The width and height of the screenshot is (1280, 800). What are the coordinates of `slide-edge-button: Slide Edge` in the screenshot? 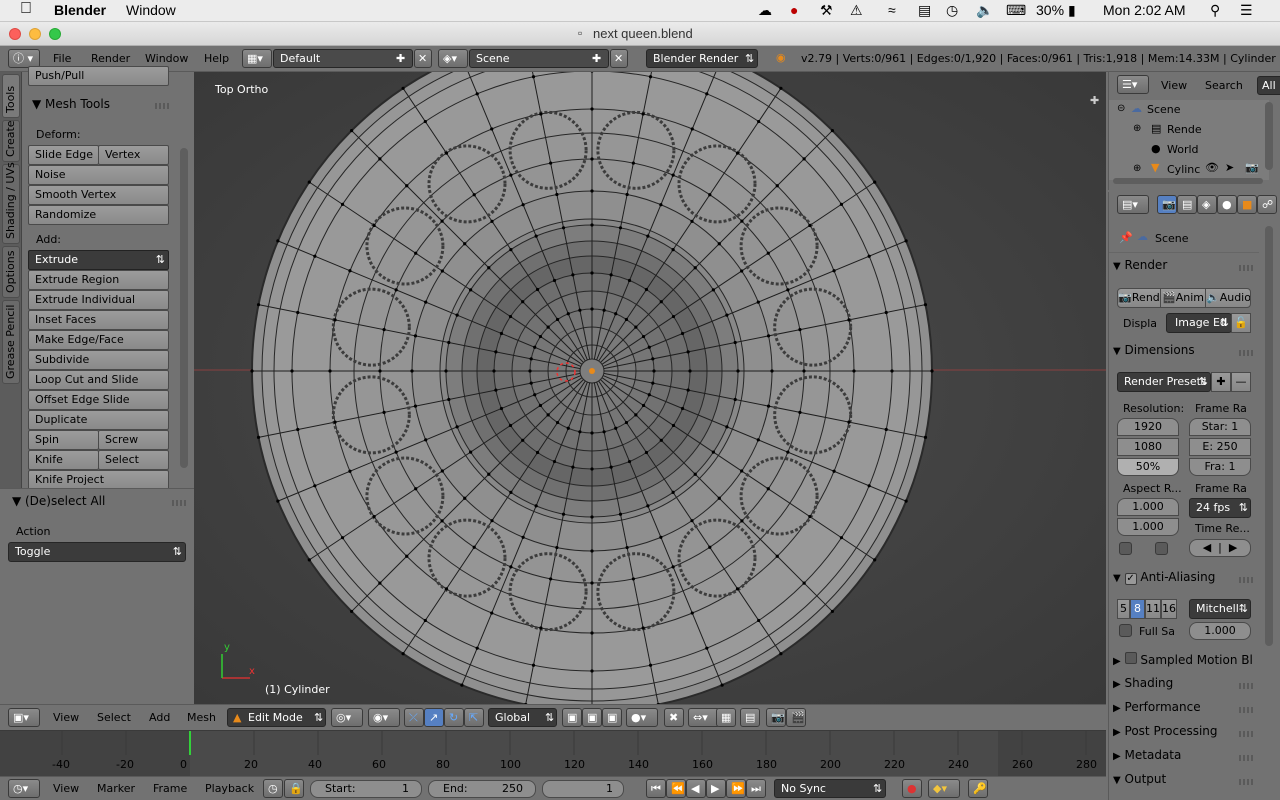 It's located at (63, 155).